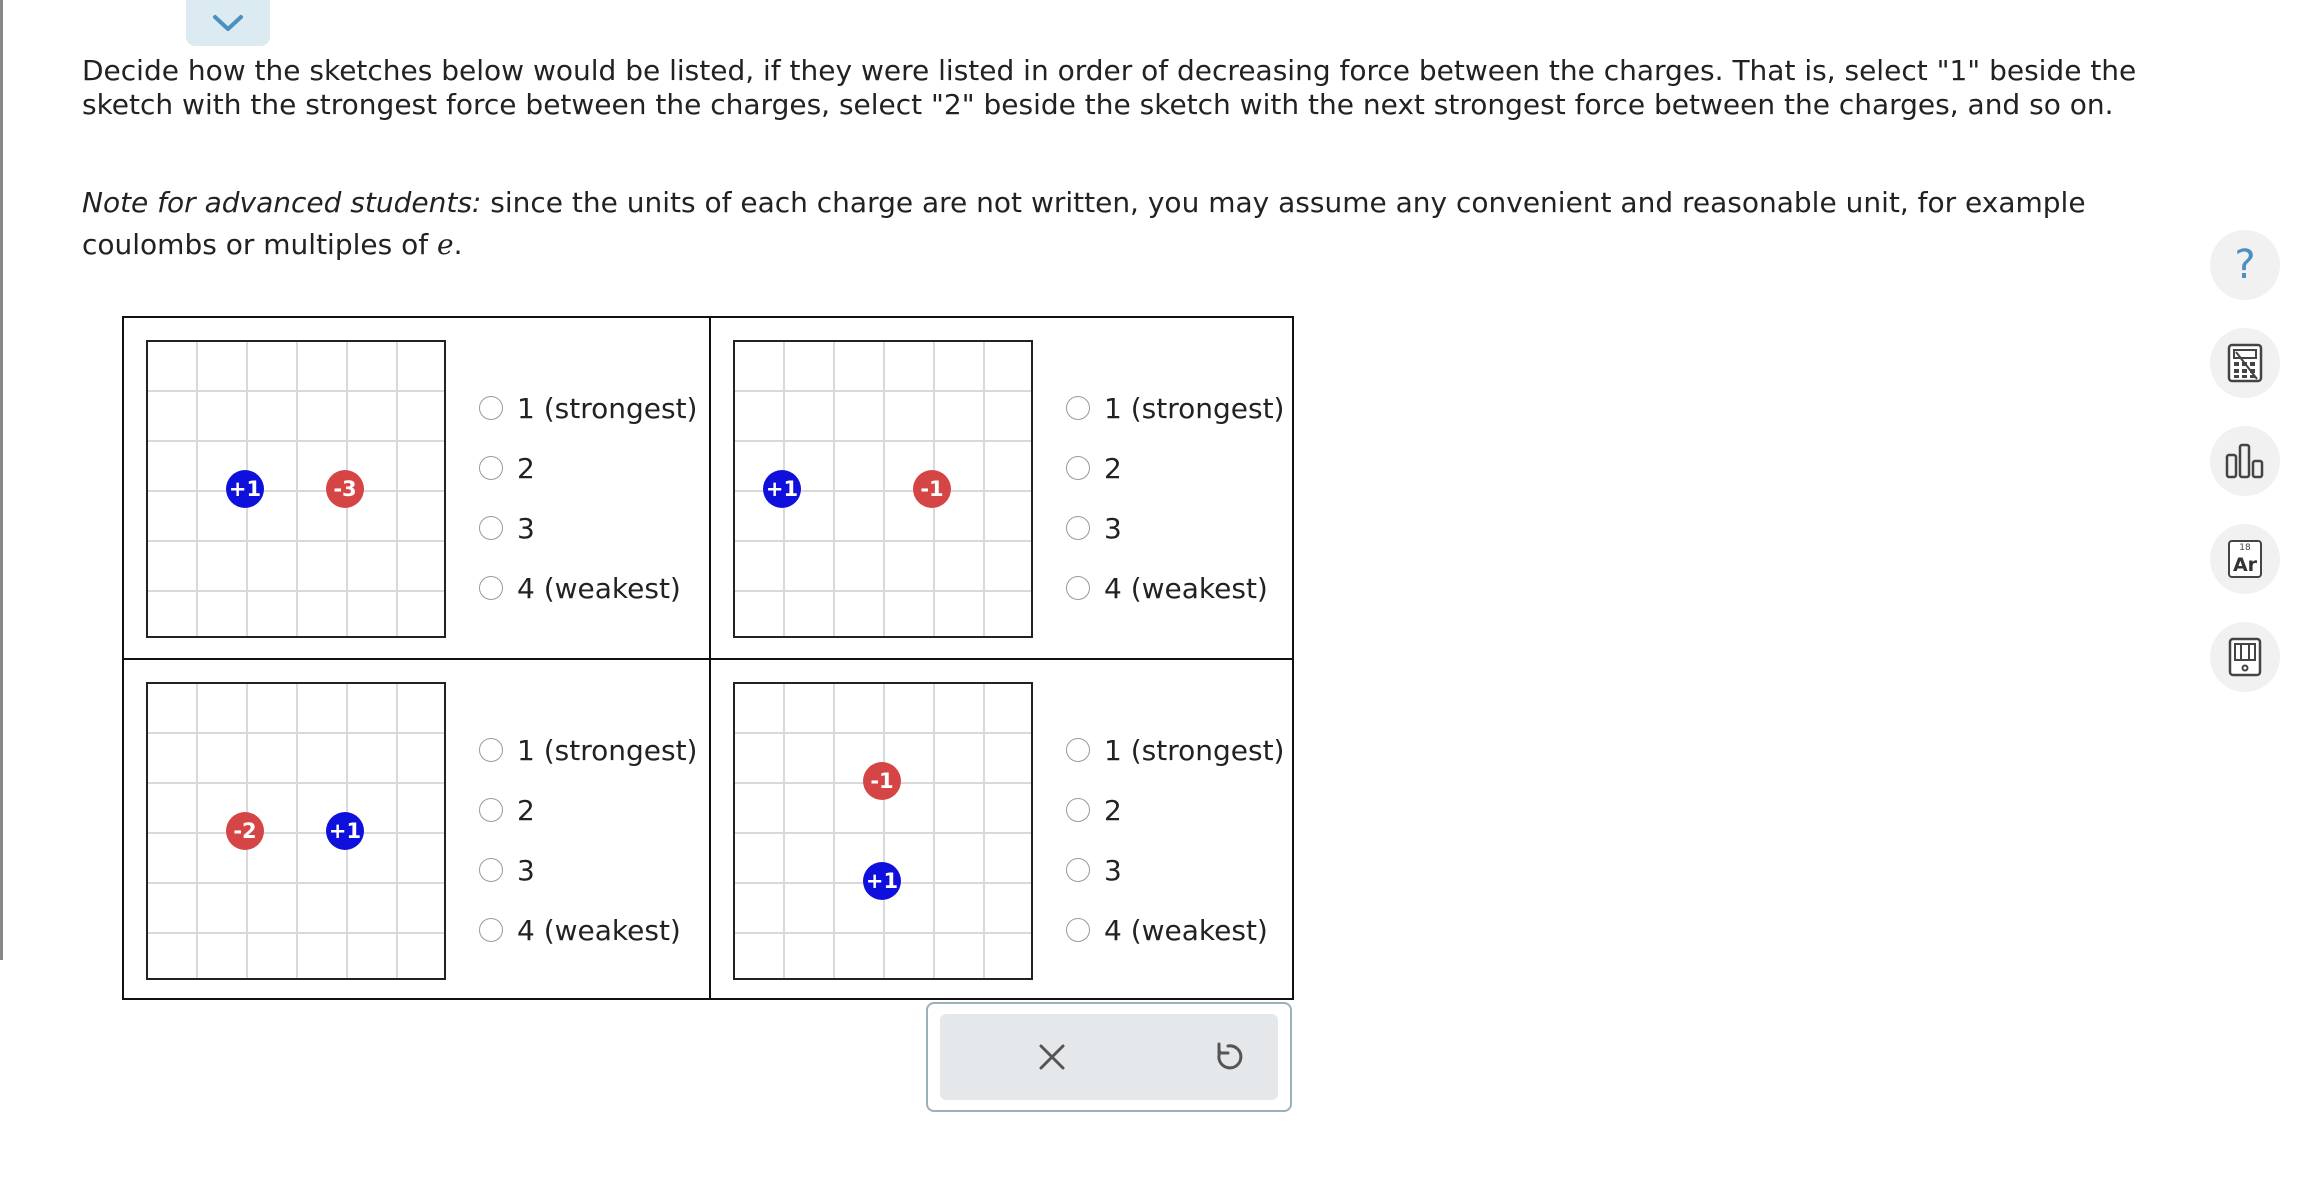 Image resolution: width=2323 pixels, height=1198 pixels. I want to click on reference-book-icon, so click(2245, 657).